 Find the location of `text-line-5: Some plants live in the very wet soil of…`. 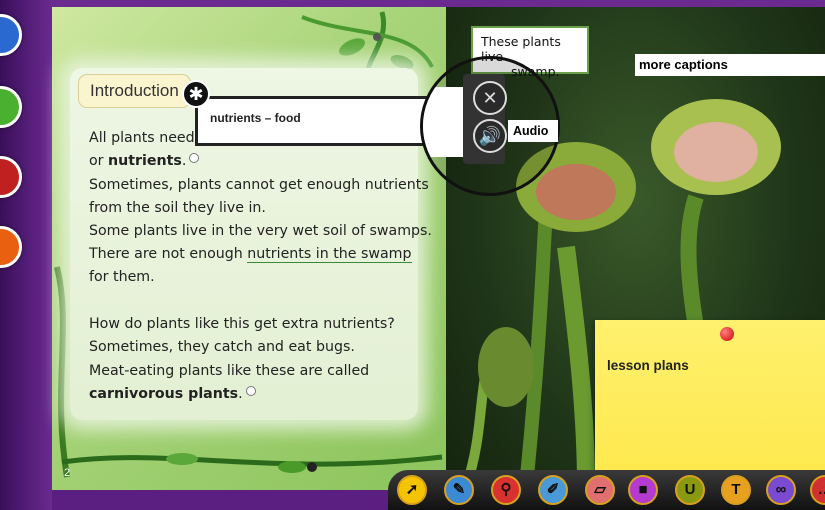

text-line-5: Some plants live in the very wet soil of… is located at coordinates (260, 231).